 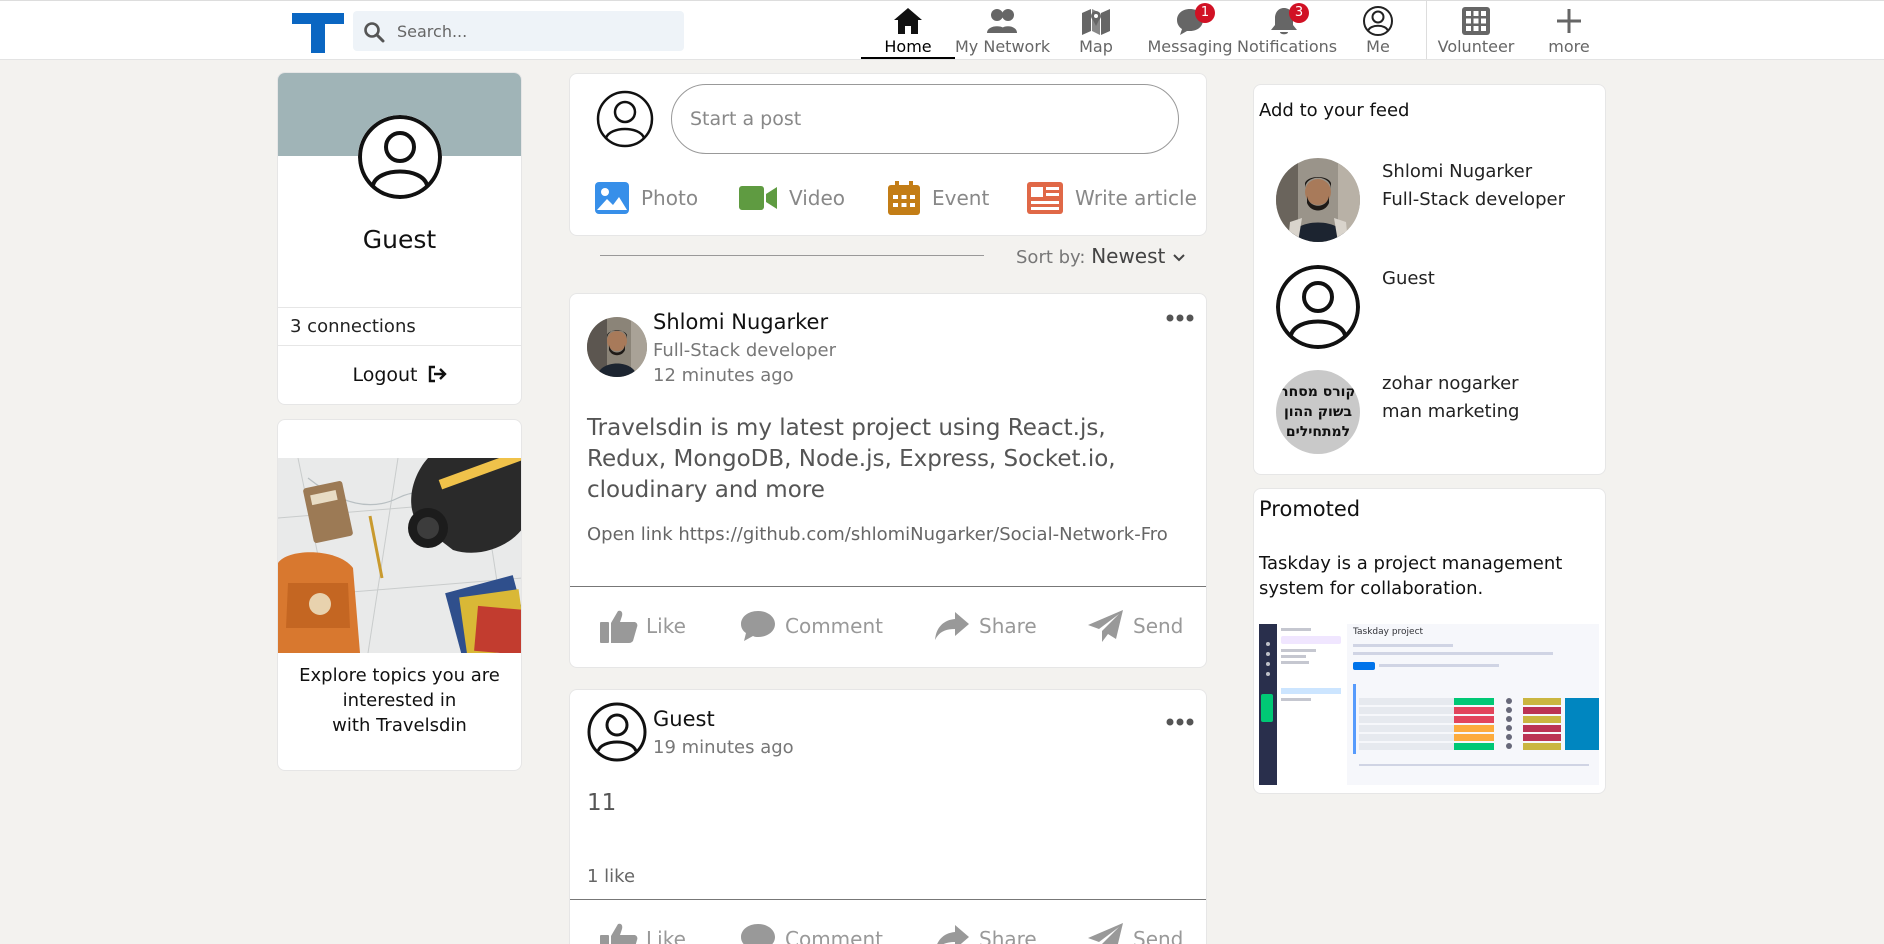 What do you see at coordinates (1112, 198) in the screenshot?
I see `write-article-button: Write article` at bounding box center [1112, 198].